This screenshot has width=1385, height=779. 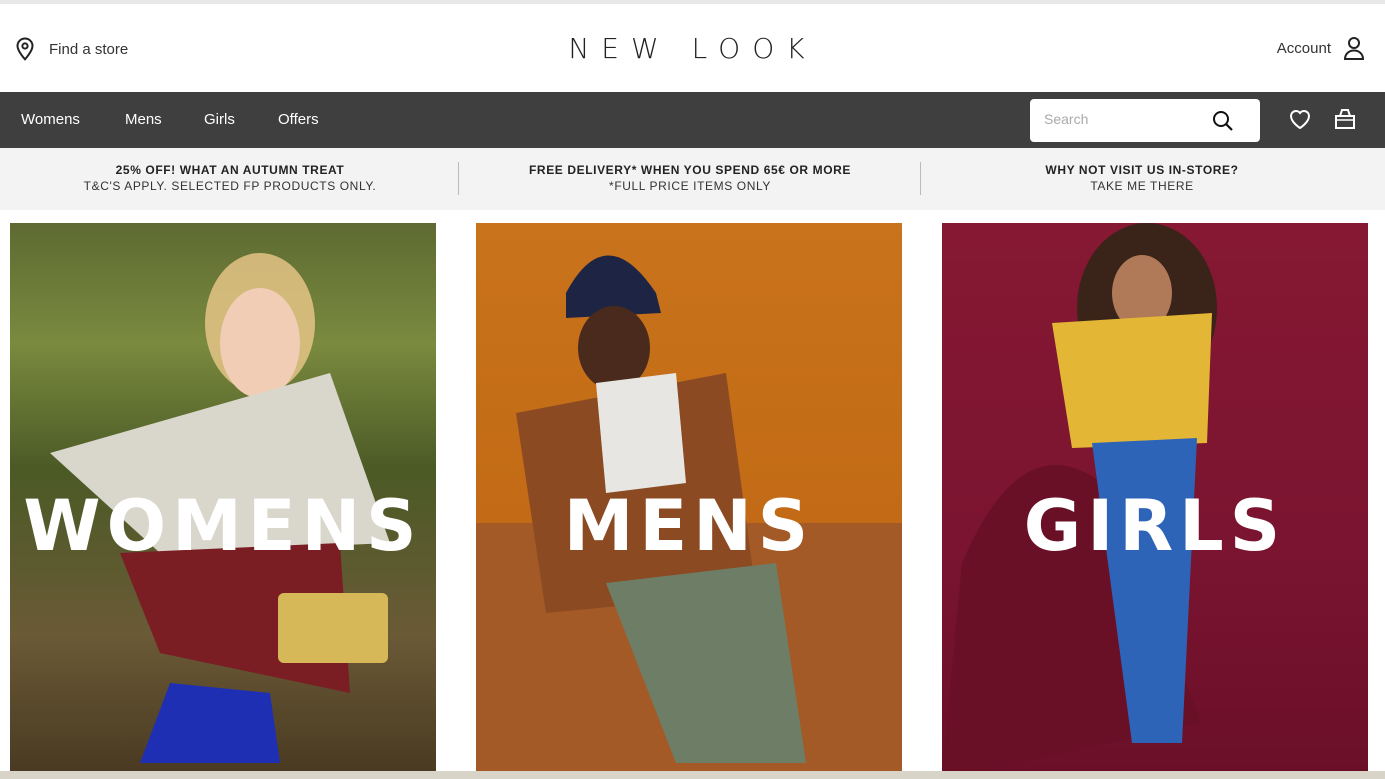 What do you see at coordinates (1300, 119) in the screenshot?
I see `heart-icon` at bounding box center [1300, 119].